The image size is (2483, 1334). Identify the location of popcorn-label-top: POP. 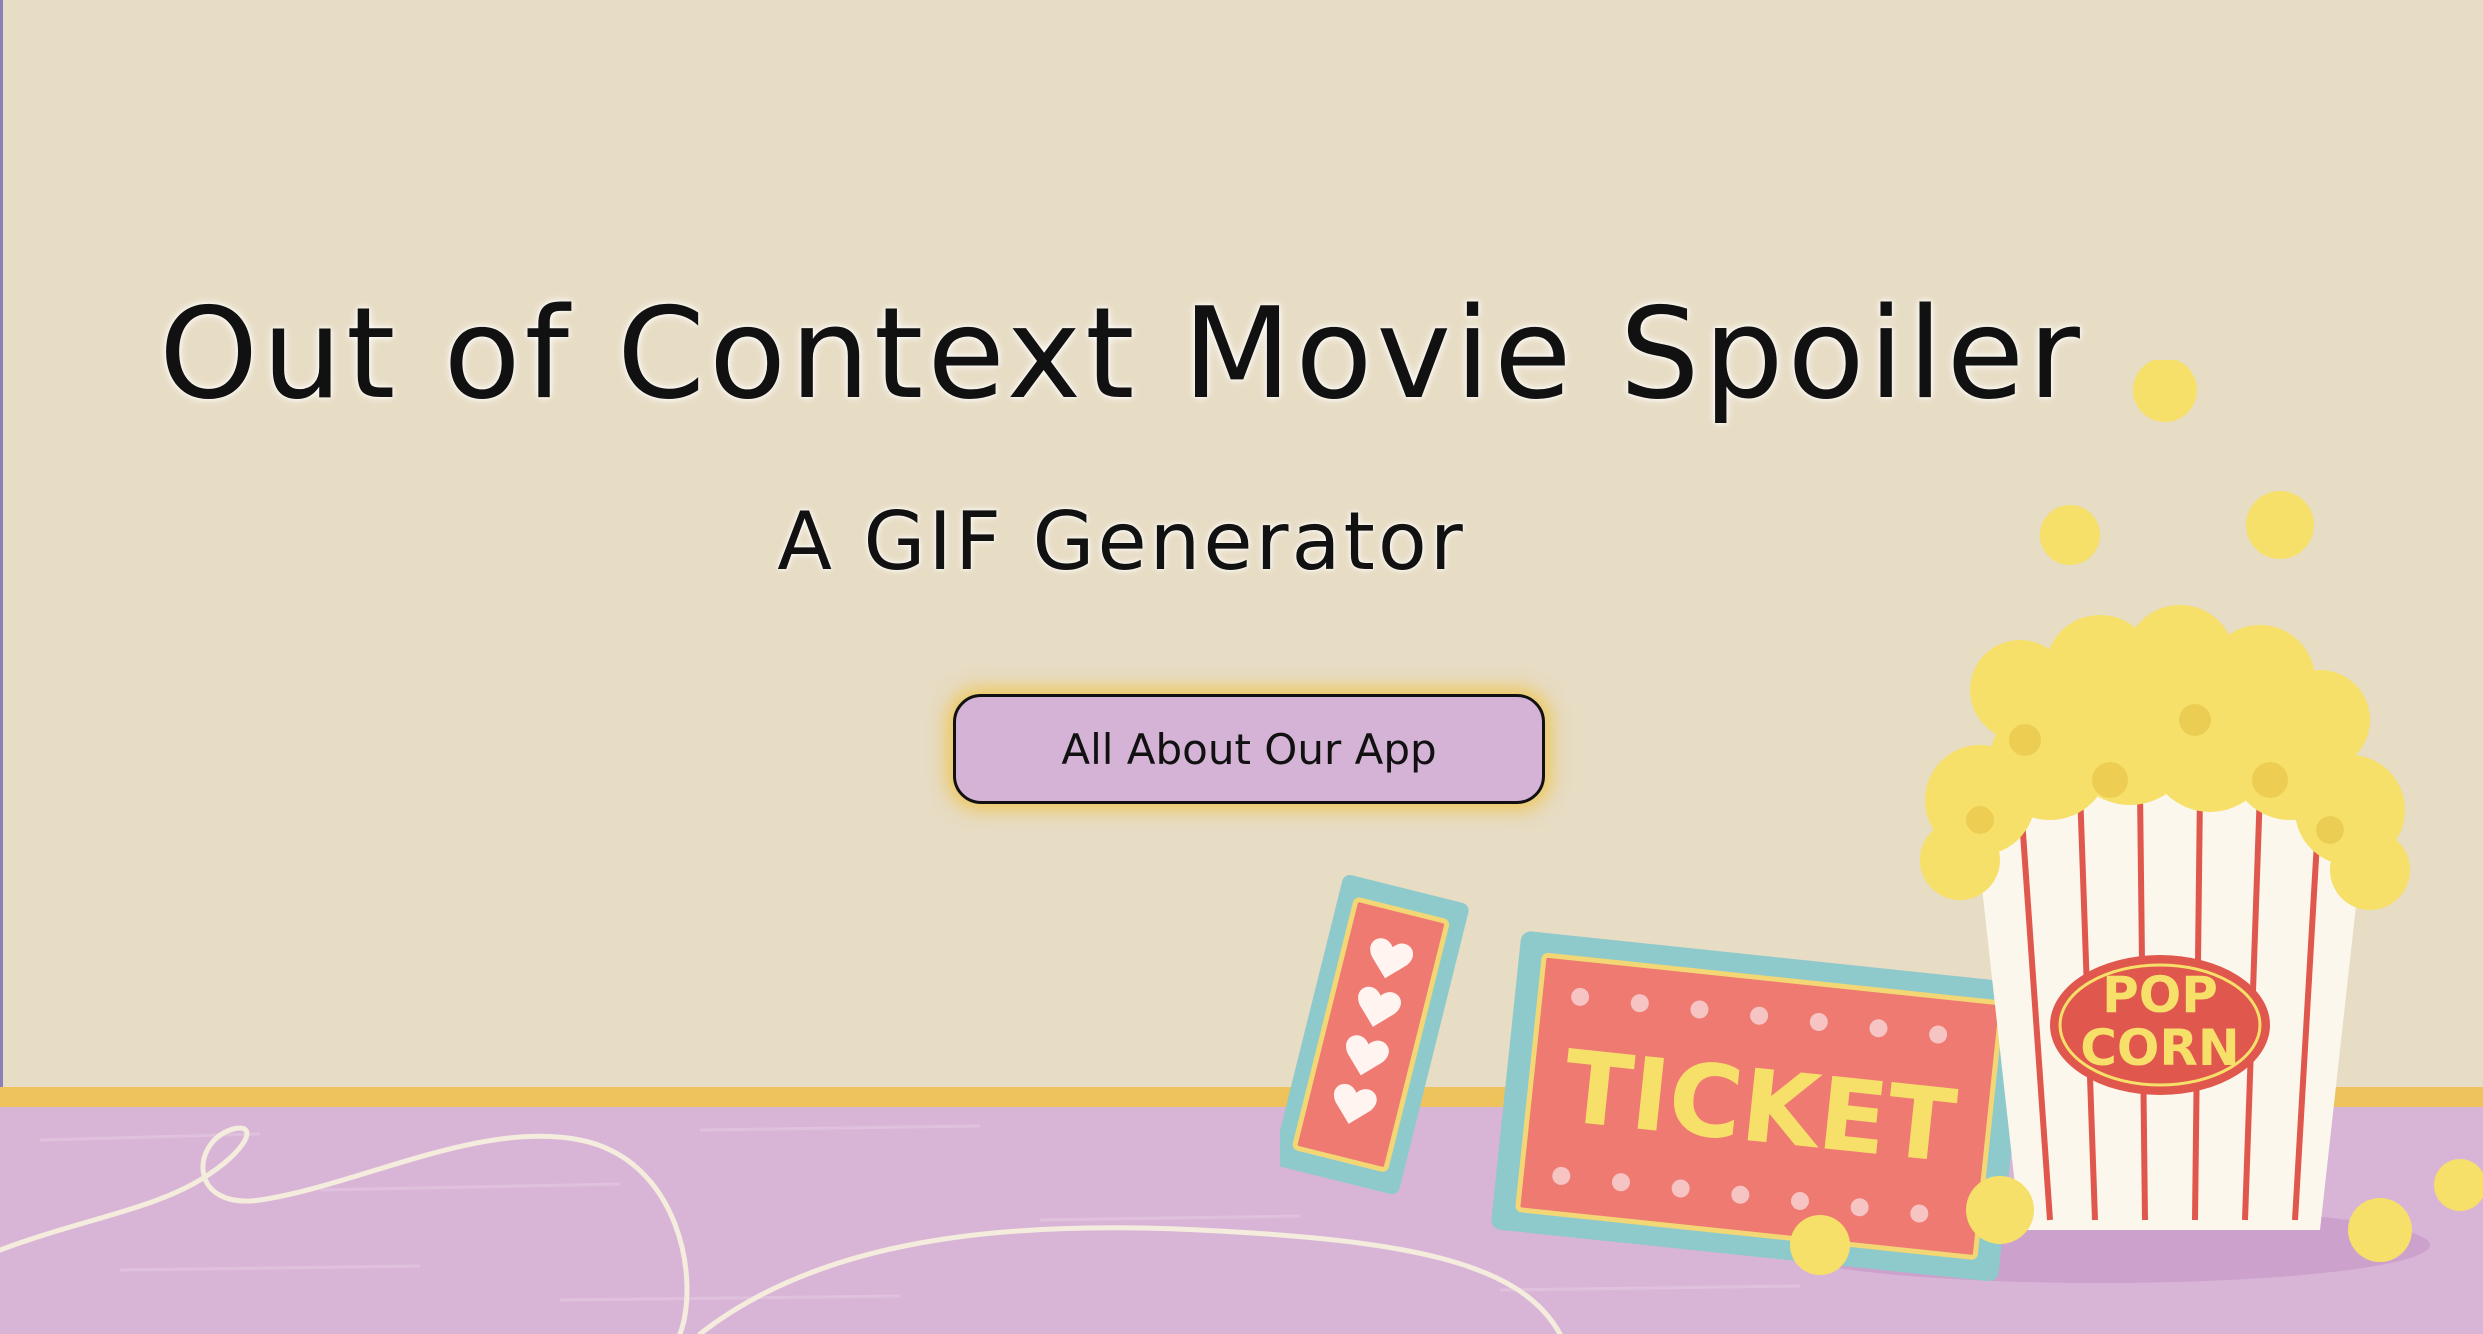
(2160, 995).